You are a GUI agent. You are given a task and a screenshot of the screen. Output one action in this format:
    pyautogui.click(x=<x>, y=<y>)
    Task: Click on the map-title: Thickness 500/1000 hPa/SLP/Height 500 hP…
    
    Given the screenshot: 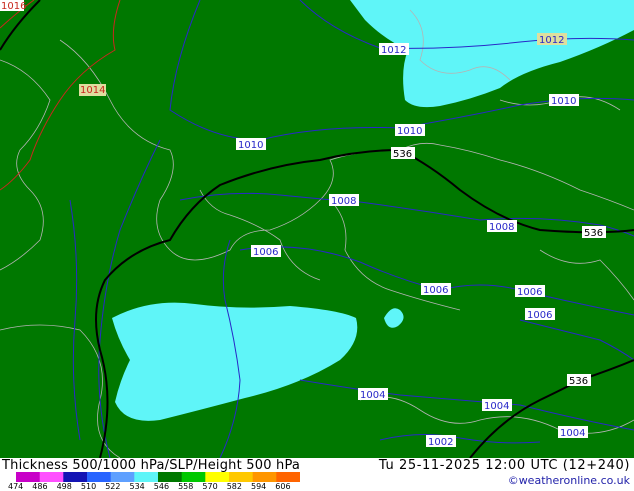 What is the action you would take?
    pyautogui.click(x=151, y=465)
    